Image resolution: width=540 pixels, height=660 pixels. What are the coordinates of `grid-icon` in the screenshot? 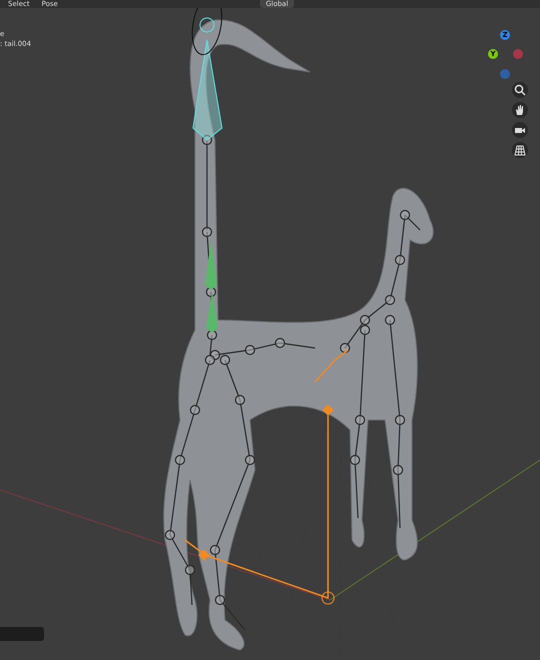 It's located at (520, 150).